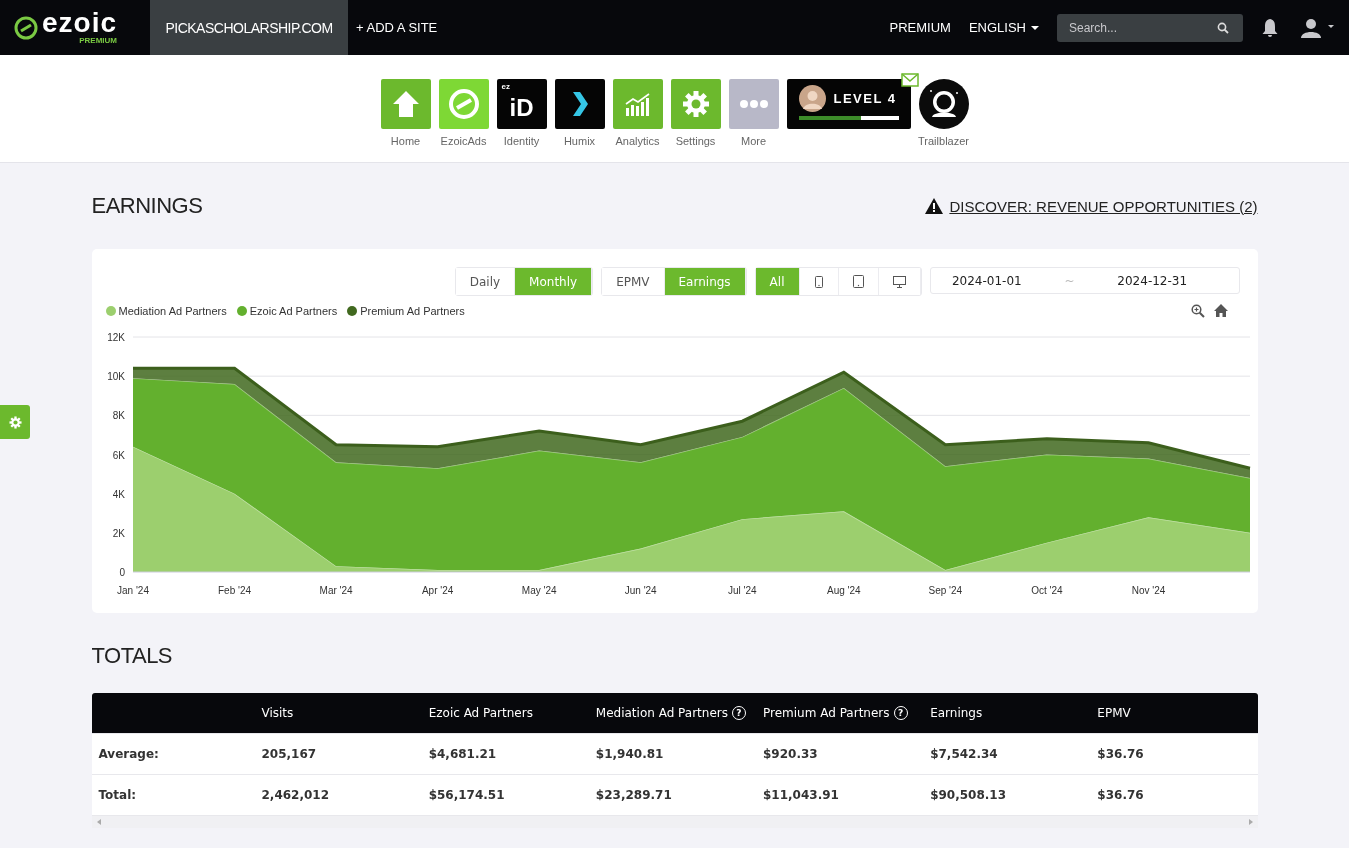 The image size is (1349, 848). What do you see at coordinates (934, 206) in the screenshot?
I see `warning-icon` at bounding box center [934, 206].